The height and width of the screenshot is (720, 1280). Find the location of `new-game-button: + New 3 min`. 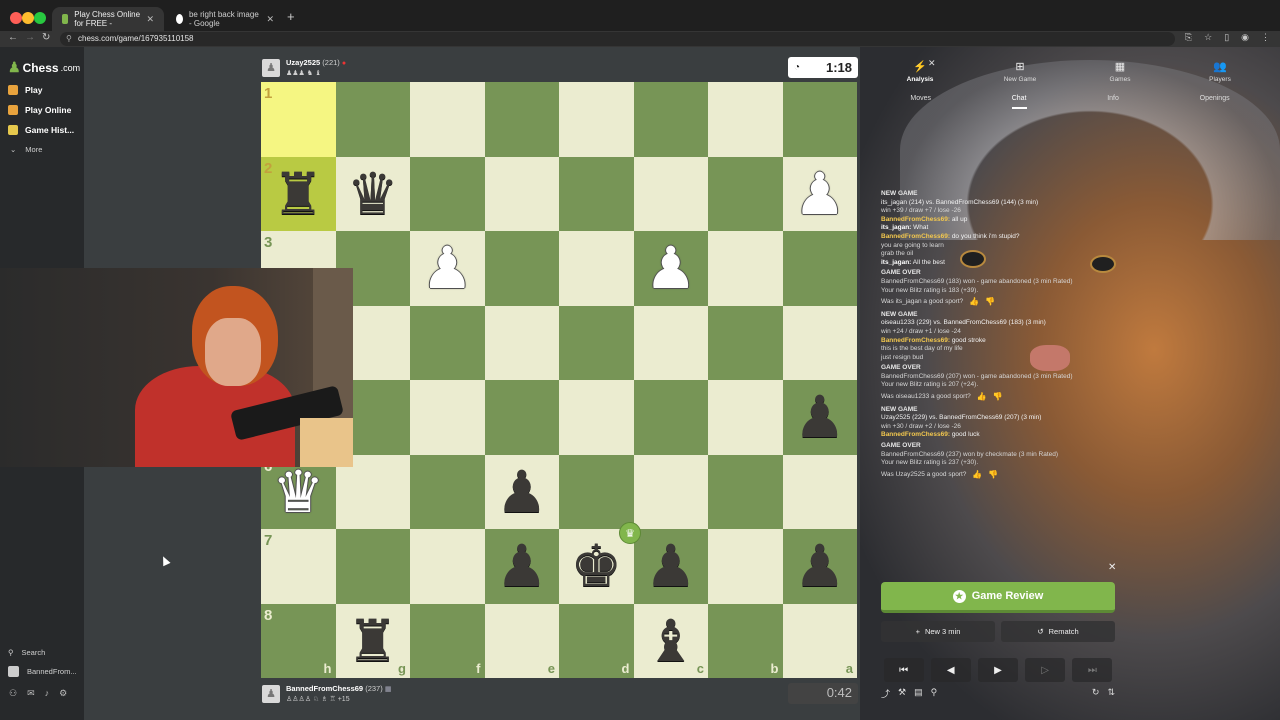

new-game-button: + New 3 min is located at coordinates (938, 631).